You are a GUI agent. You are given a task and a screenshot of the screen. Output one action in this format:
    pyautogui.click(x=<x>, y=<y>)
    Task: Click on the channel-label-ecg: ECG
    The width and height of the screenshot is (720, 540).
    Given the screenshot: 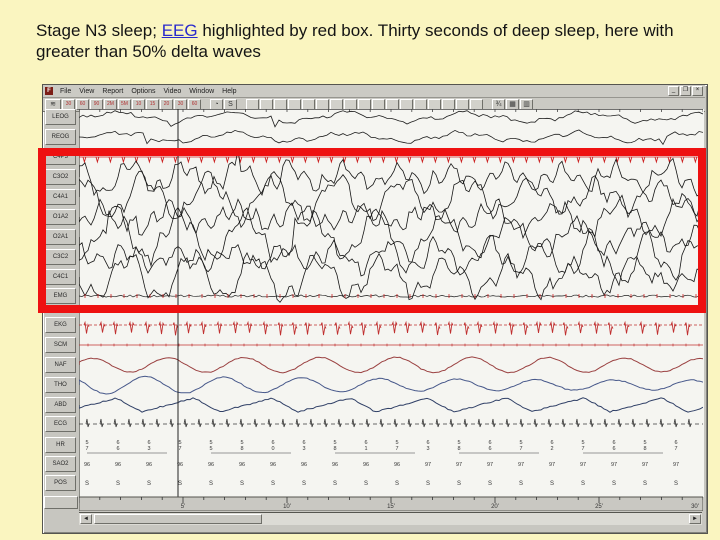 What is the action you would take?
    pyautogui.click(x=60, y=424)
    